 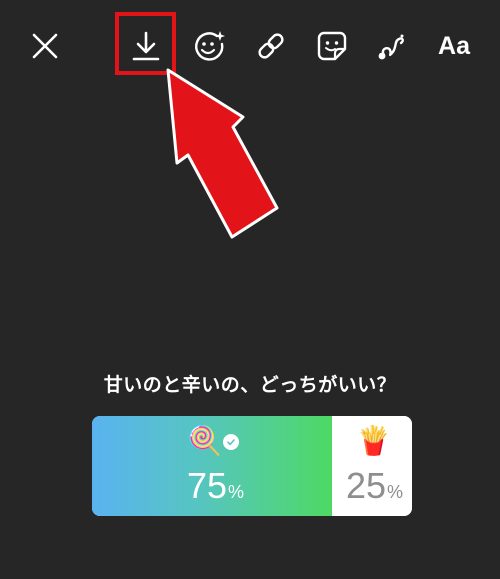 I want to click on close-button, so click(x=45, y=46).